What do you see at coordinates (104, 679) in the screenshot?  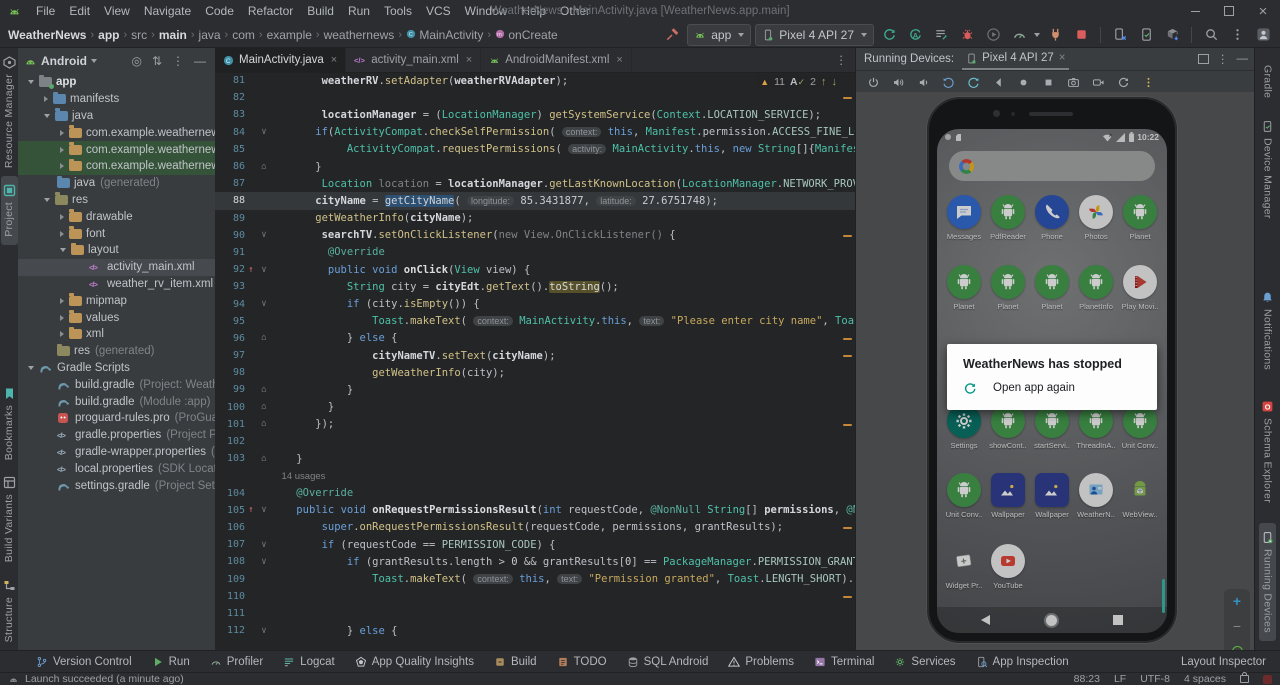 I see `status-message: Launch succeeded (a minute ago)` at bounding box center [104, 679].